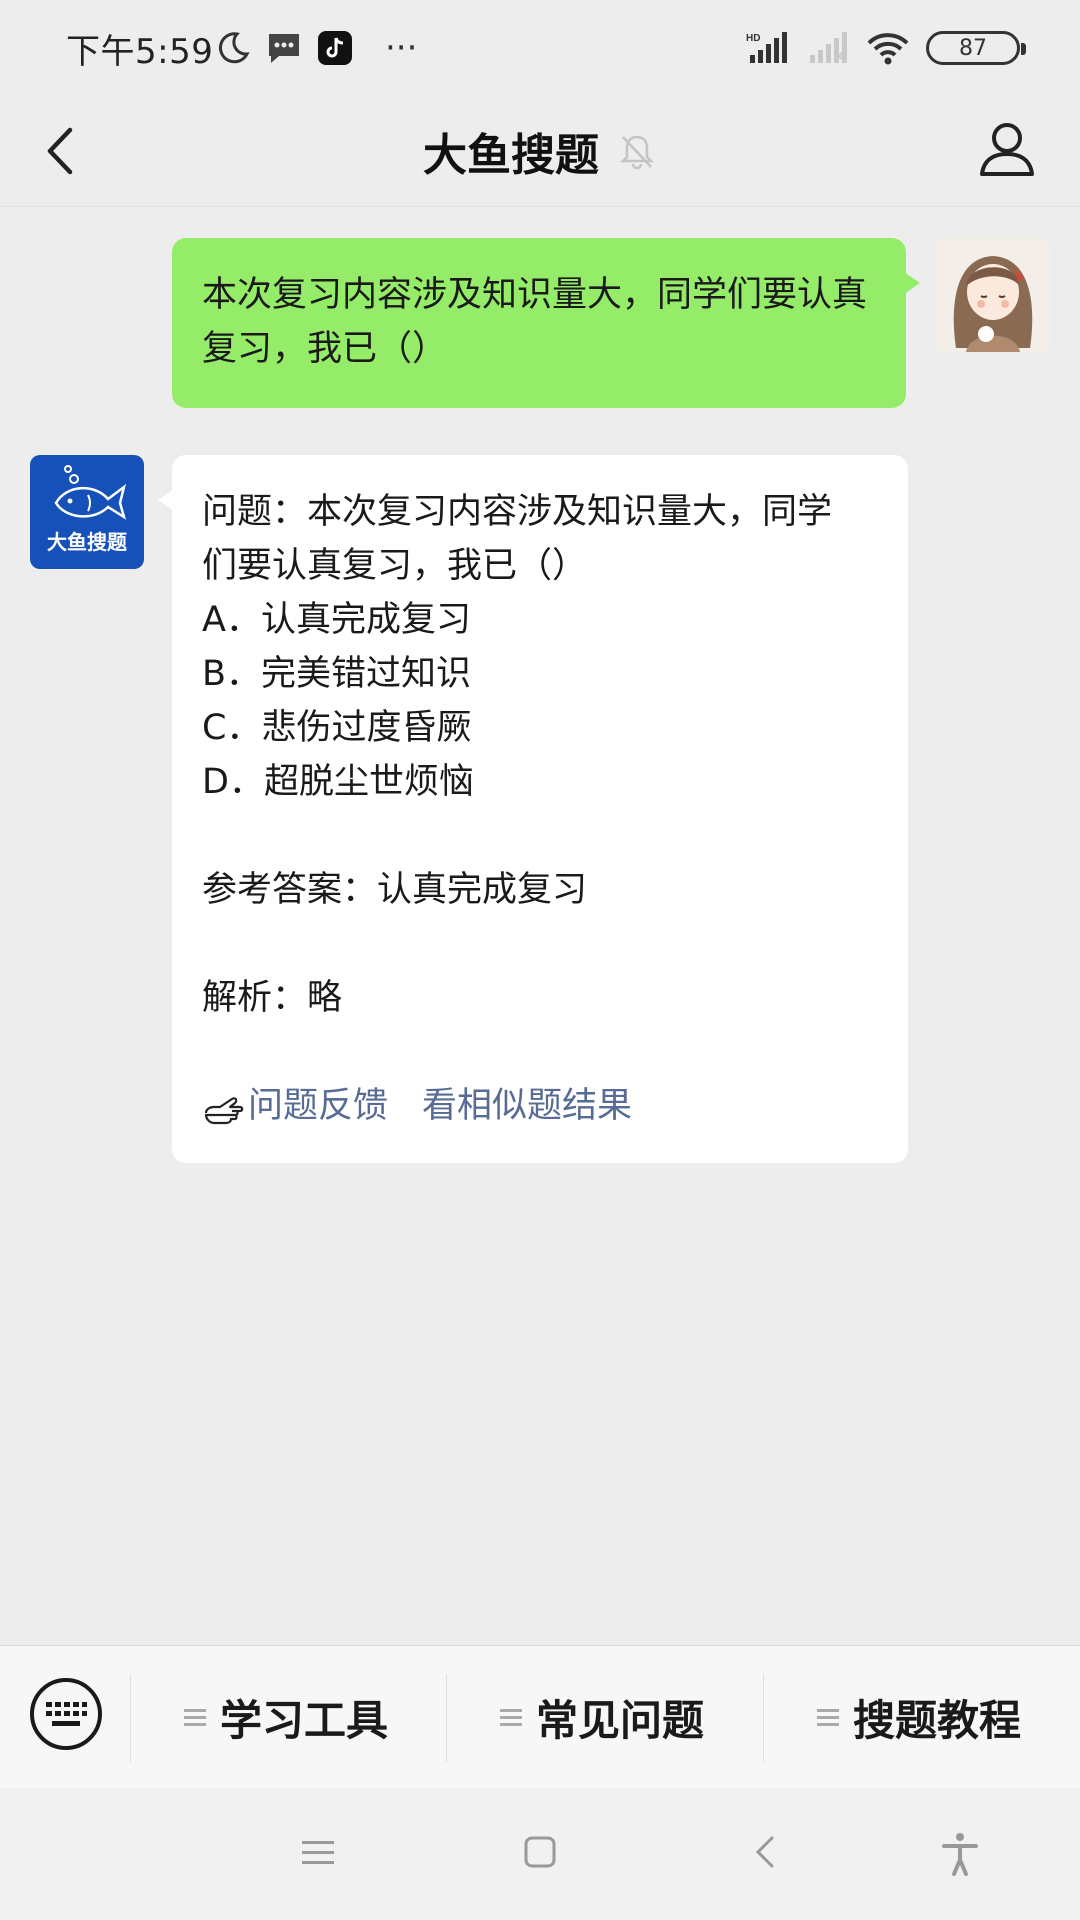  Describe the element at coordinates (960, 1854) in the screenshot. I see `accessibility-icon` at that location.